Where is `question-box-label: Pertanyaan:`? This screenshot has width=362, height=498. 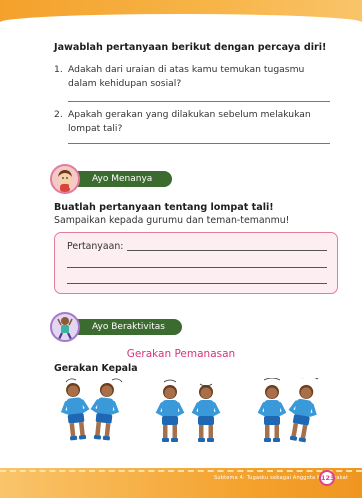 question-box-label: Pertanyaan: is located at coordinates (95, 246).